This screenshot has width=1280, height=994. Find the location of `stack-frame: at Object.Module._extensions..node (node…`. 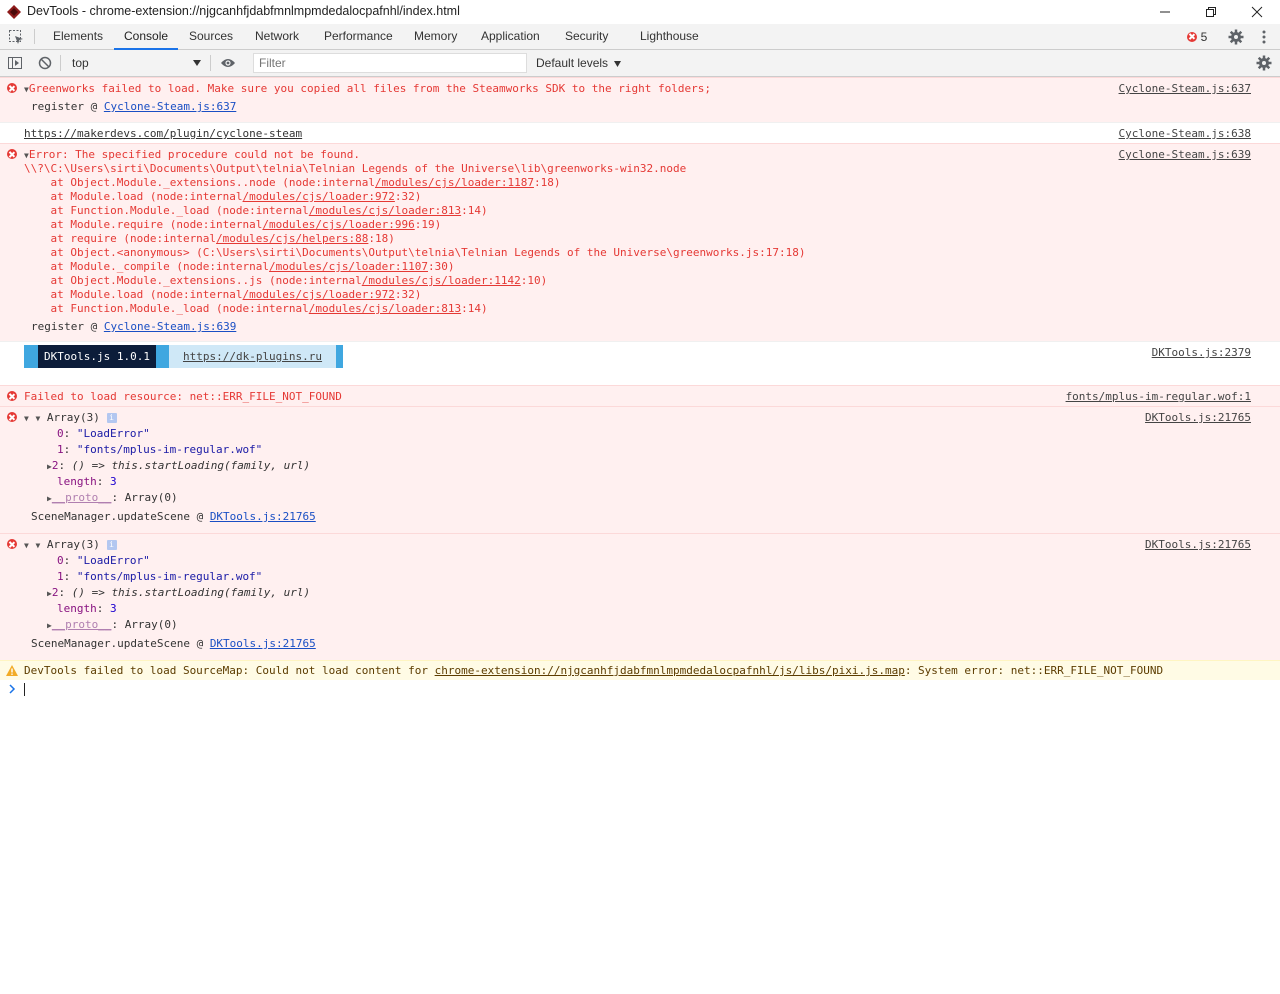

stack-frame: at Object.Module._extensions..node (node… is located at coordinates (292, 182).